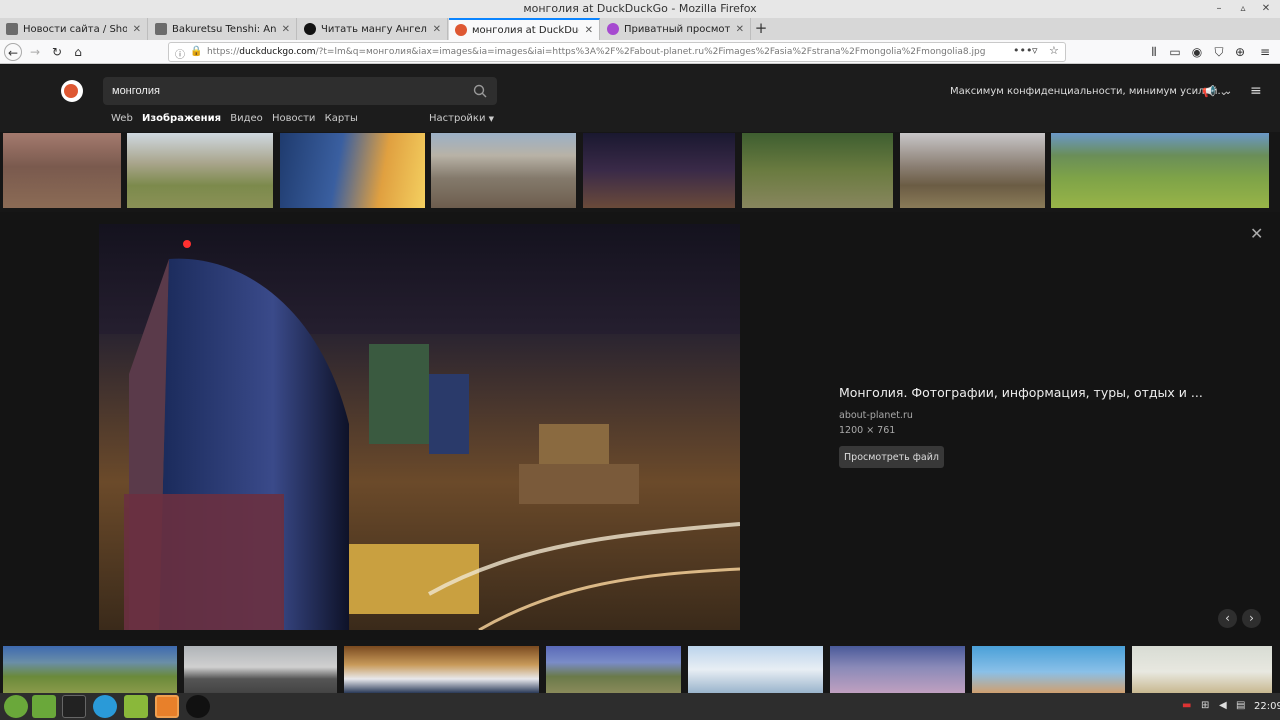  What do you see at coordinates (136, 706) in the screenshot?
I see `files-icon` at bounding box center [136, 706].